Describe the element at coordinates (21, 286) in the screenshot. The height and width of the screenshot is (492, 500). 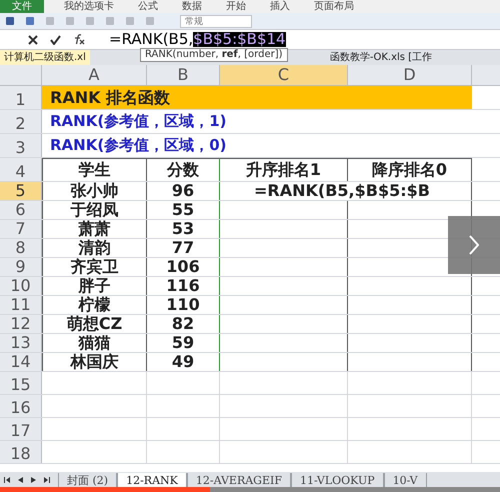
I see `row-header: 10` at that location.